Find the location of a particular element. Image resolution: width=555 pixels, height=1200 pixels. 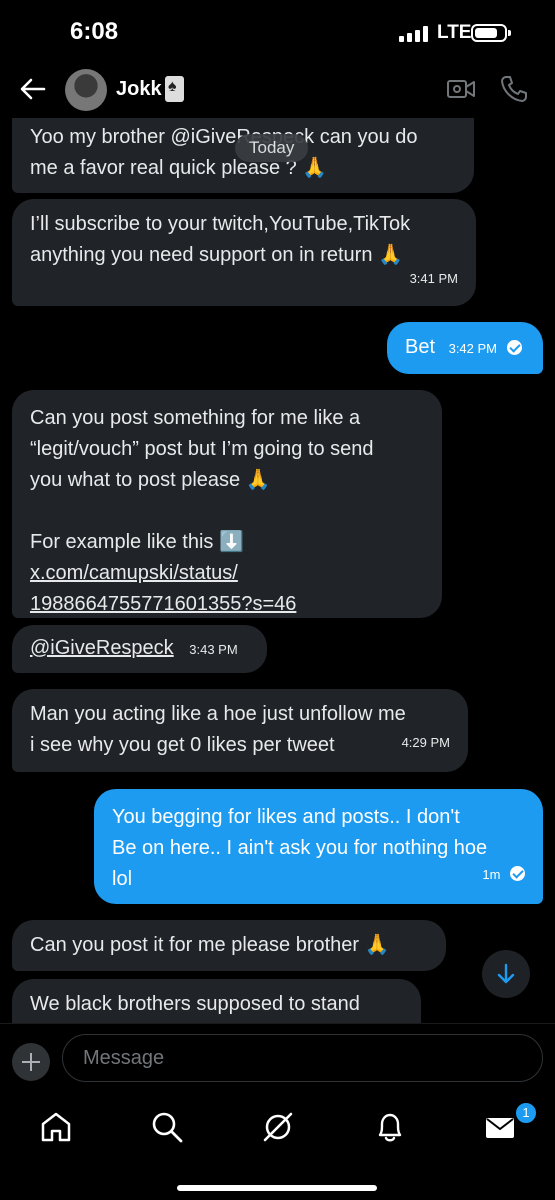

network-label: LTE is located at coordinates (454, 32).